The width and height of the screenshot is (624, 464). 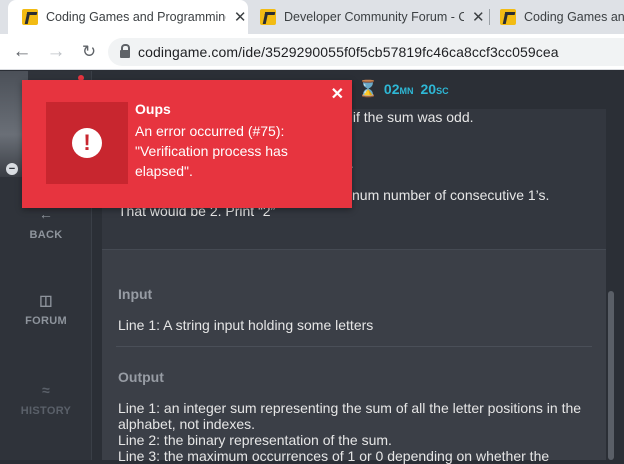 What do you see at coordinates (391, 89) in the screenshot?
I see `timer-minutes: 02` at bounding box center [391, 89].